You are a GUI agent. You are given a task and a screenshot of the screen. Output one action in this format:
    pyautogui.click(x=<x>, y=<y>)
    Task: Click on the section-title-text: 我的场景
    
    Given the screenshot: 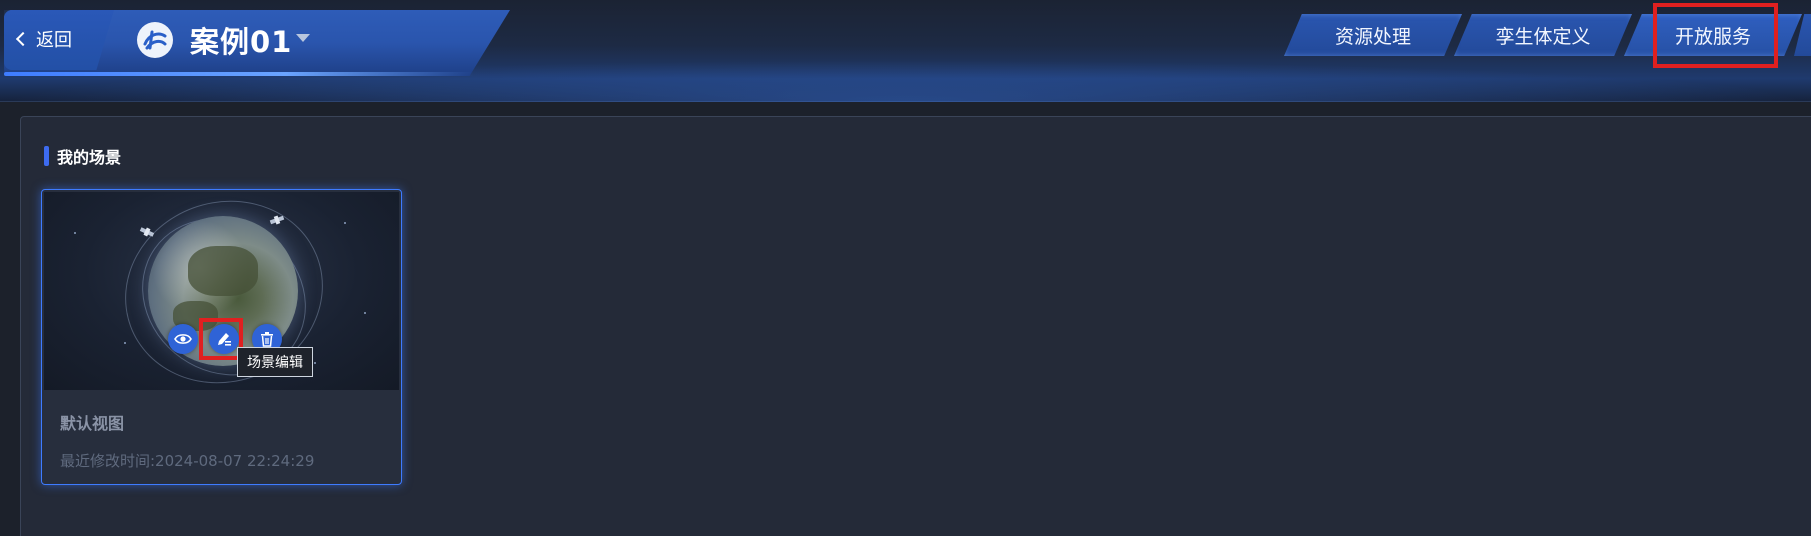 What is the action you would take?
    pyautogui.click(x=89, y=157)
    